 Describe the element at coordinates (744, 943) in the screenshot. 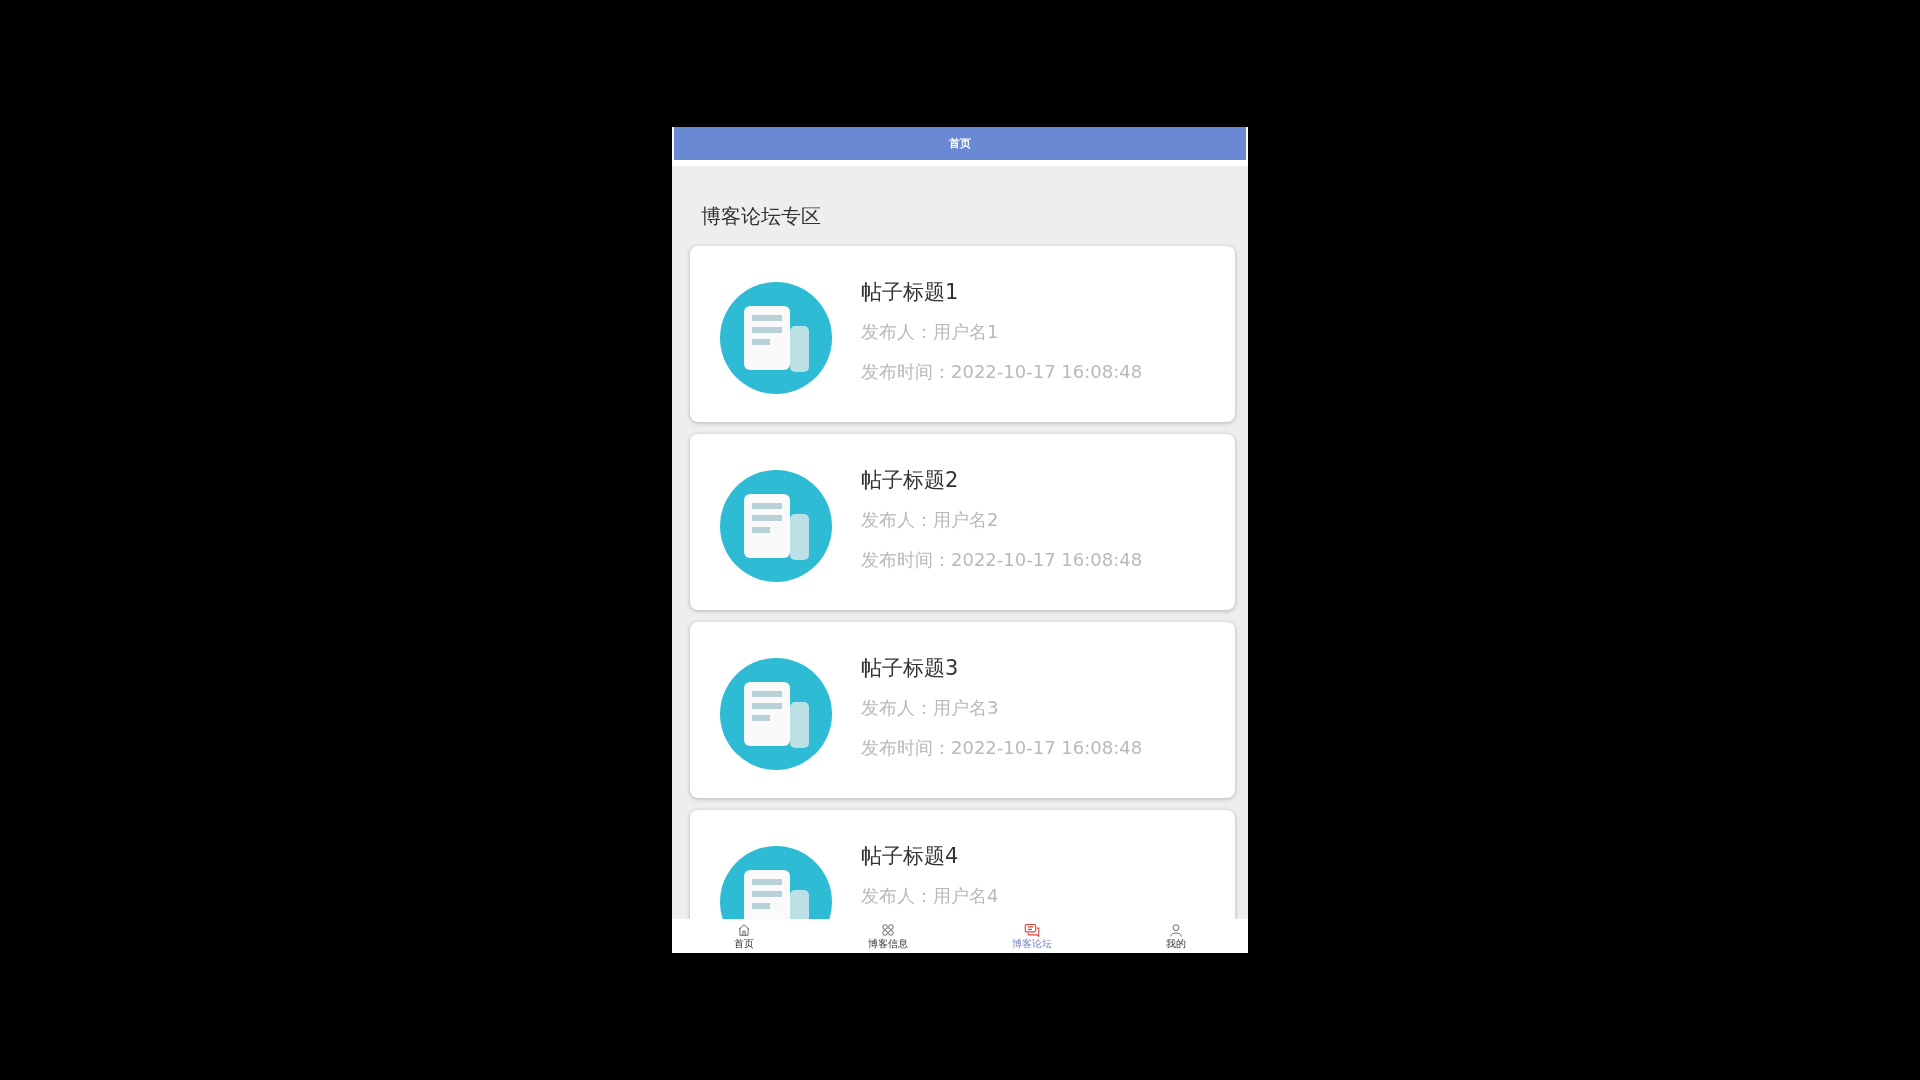

I see `tab-label: 首页` at that location.